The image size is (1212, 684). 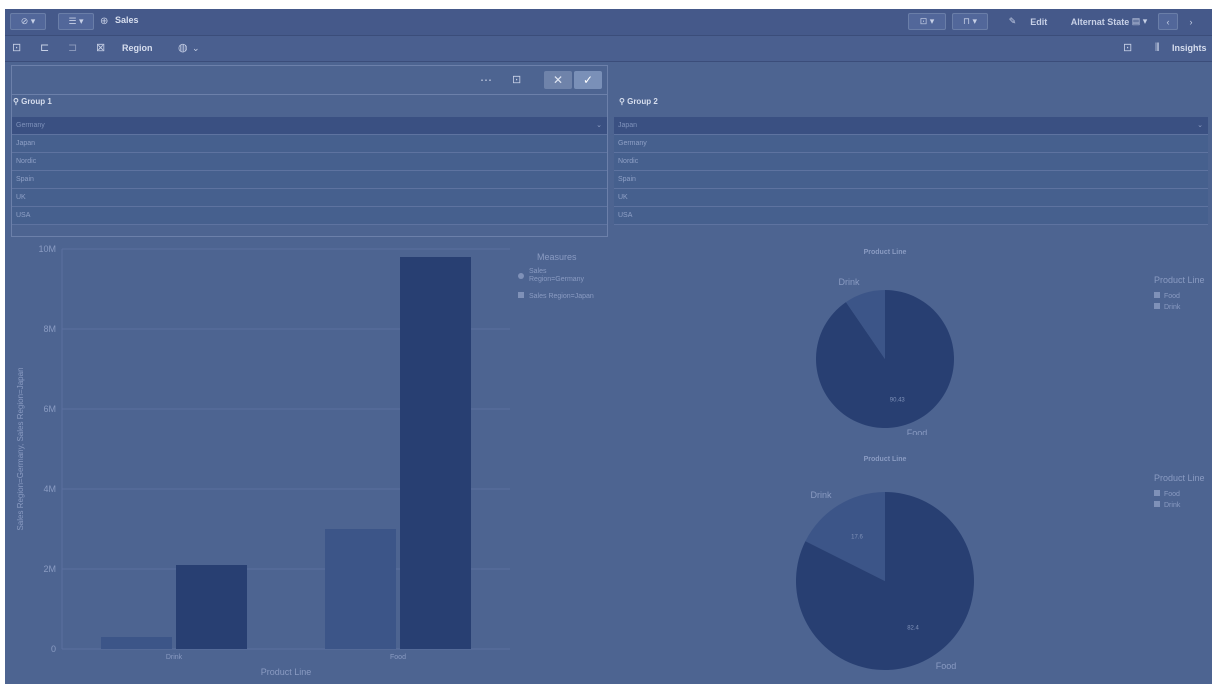 I want to click on group2-list-item: Nordic, so click(x=911, y=162).